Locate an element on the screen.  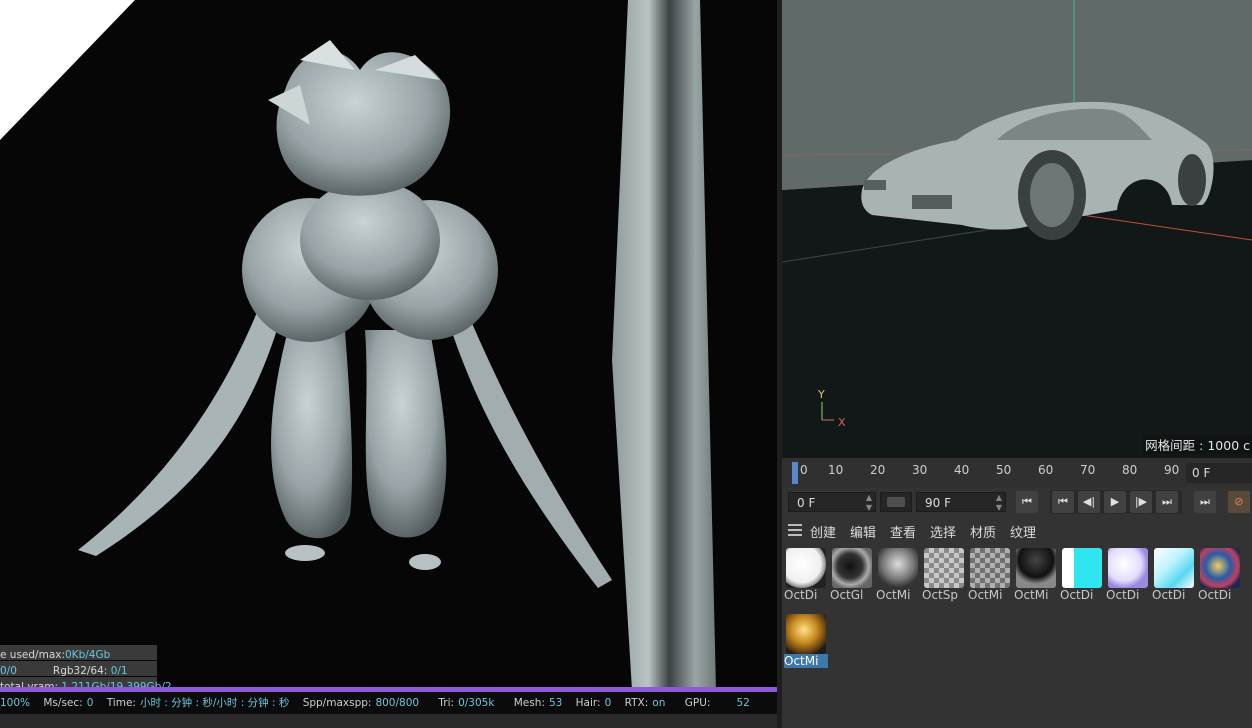
puffer-center is located at coordinates (370, 240).